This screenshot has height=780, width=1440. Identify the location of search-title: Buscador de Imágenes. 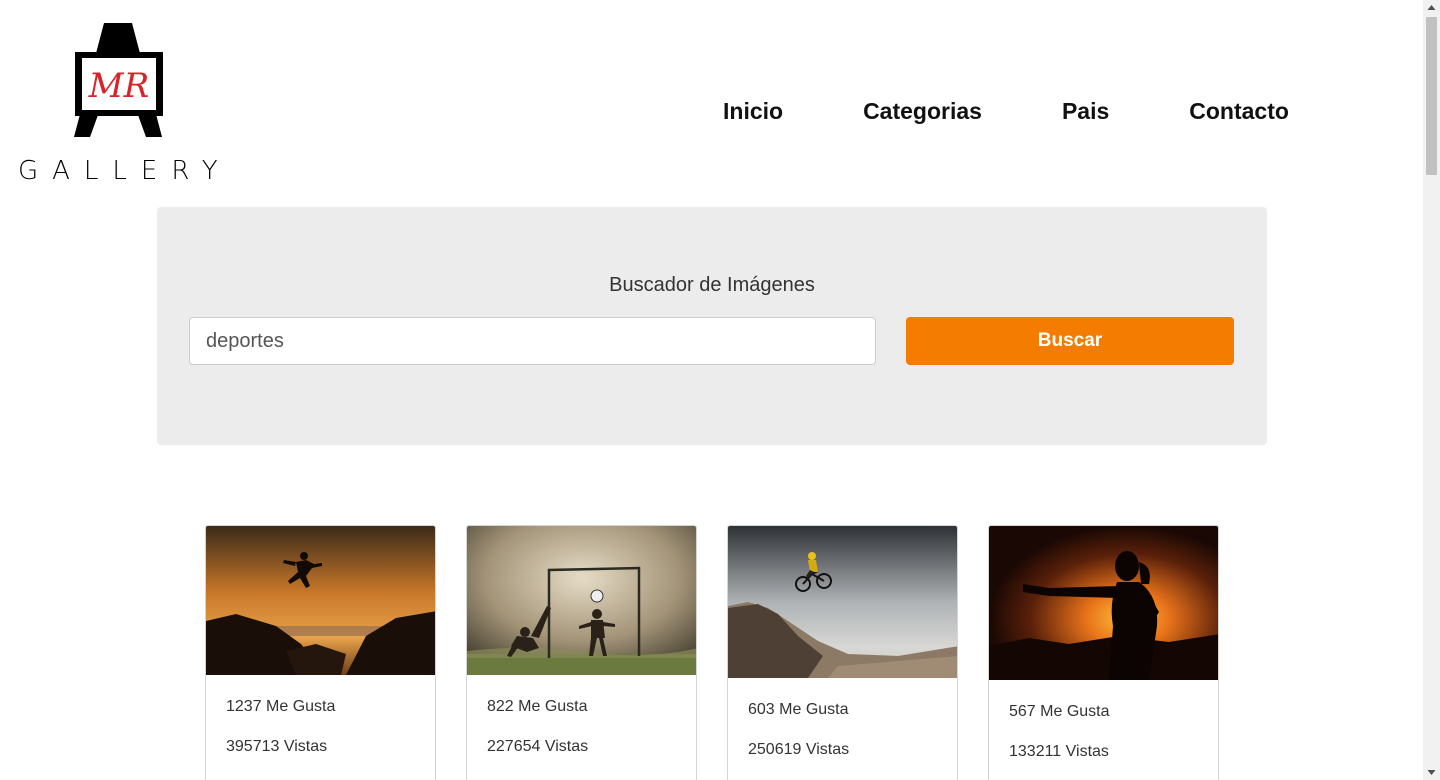
(712, 285).